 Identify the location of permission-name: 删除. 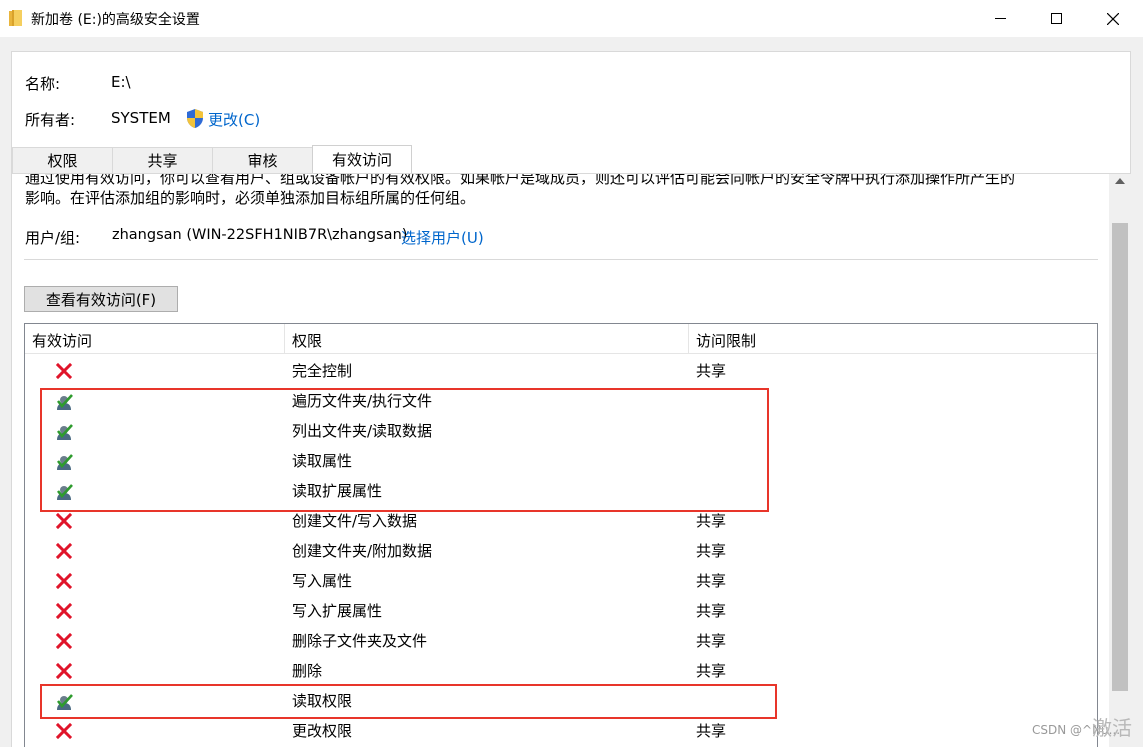
(307, 671).